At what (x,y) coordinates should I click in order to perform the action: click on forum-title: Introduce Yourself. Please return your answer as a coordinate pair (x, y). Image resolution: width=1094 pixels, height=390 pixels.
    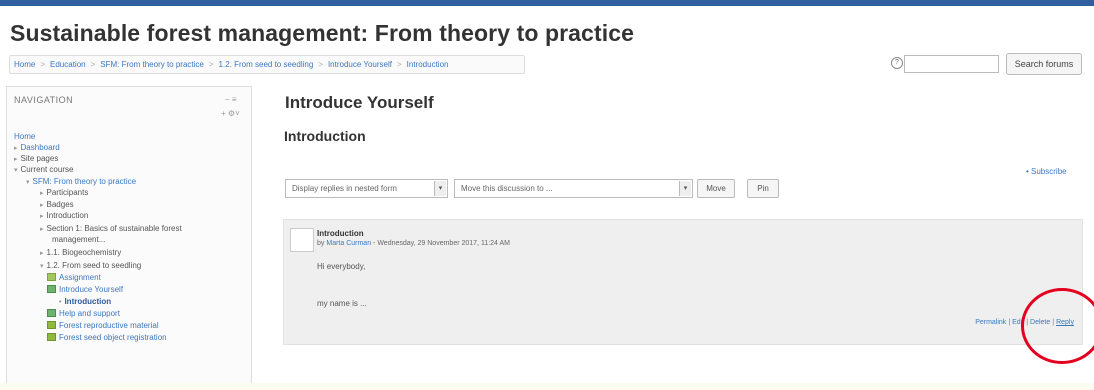
    Looking at the image, I should click on (359, 102).